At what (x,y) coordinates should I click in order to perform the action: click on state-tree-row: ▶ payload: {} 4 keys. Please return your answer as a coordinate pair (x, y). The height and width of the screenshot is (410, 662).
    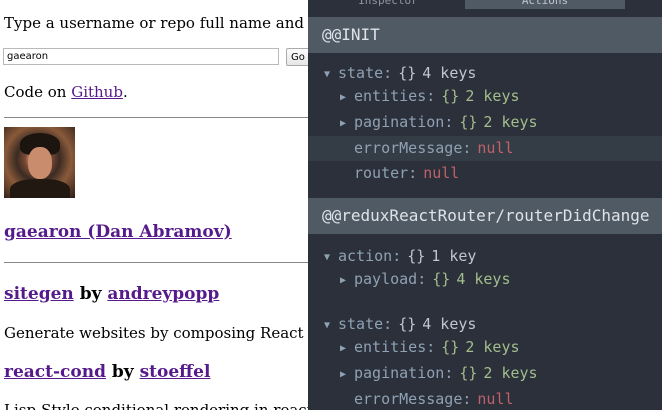
    Looking at the image, I should click on (485, 279).